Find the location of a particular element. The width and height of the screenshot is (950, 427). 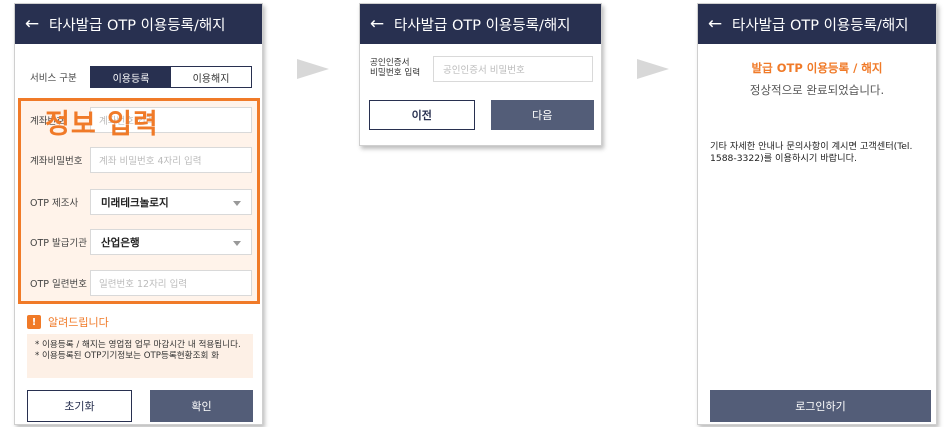

prev-button: 이전 is located at coordinates (422, 115).